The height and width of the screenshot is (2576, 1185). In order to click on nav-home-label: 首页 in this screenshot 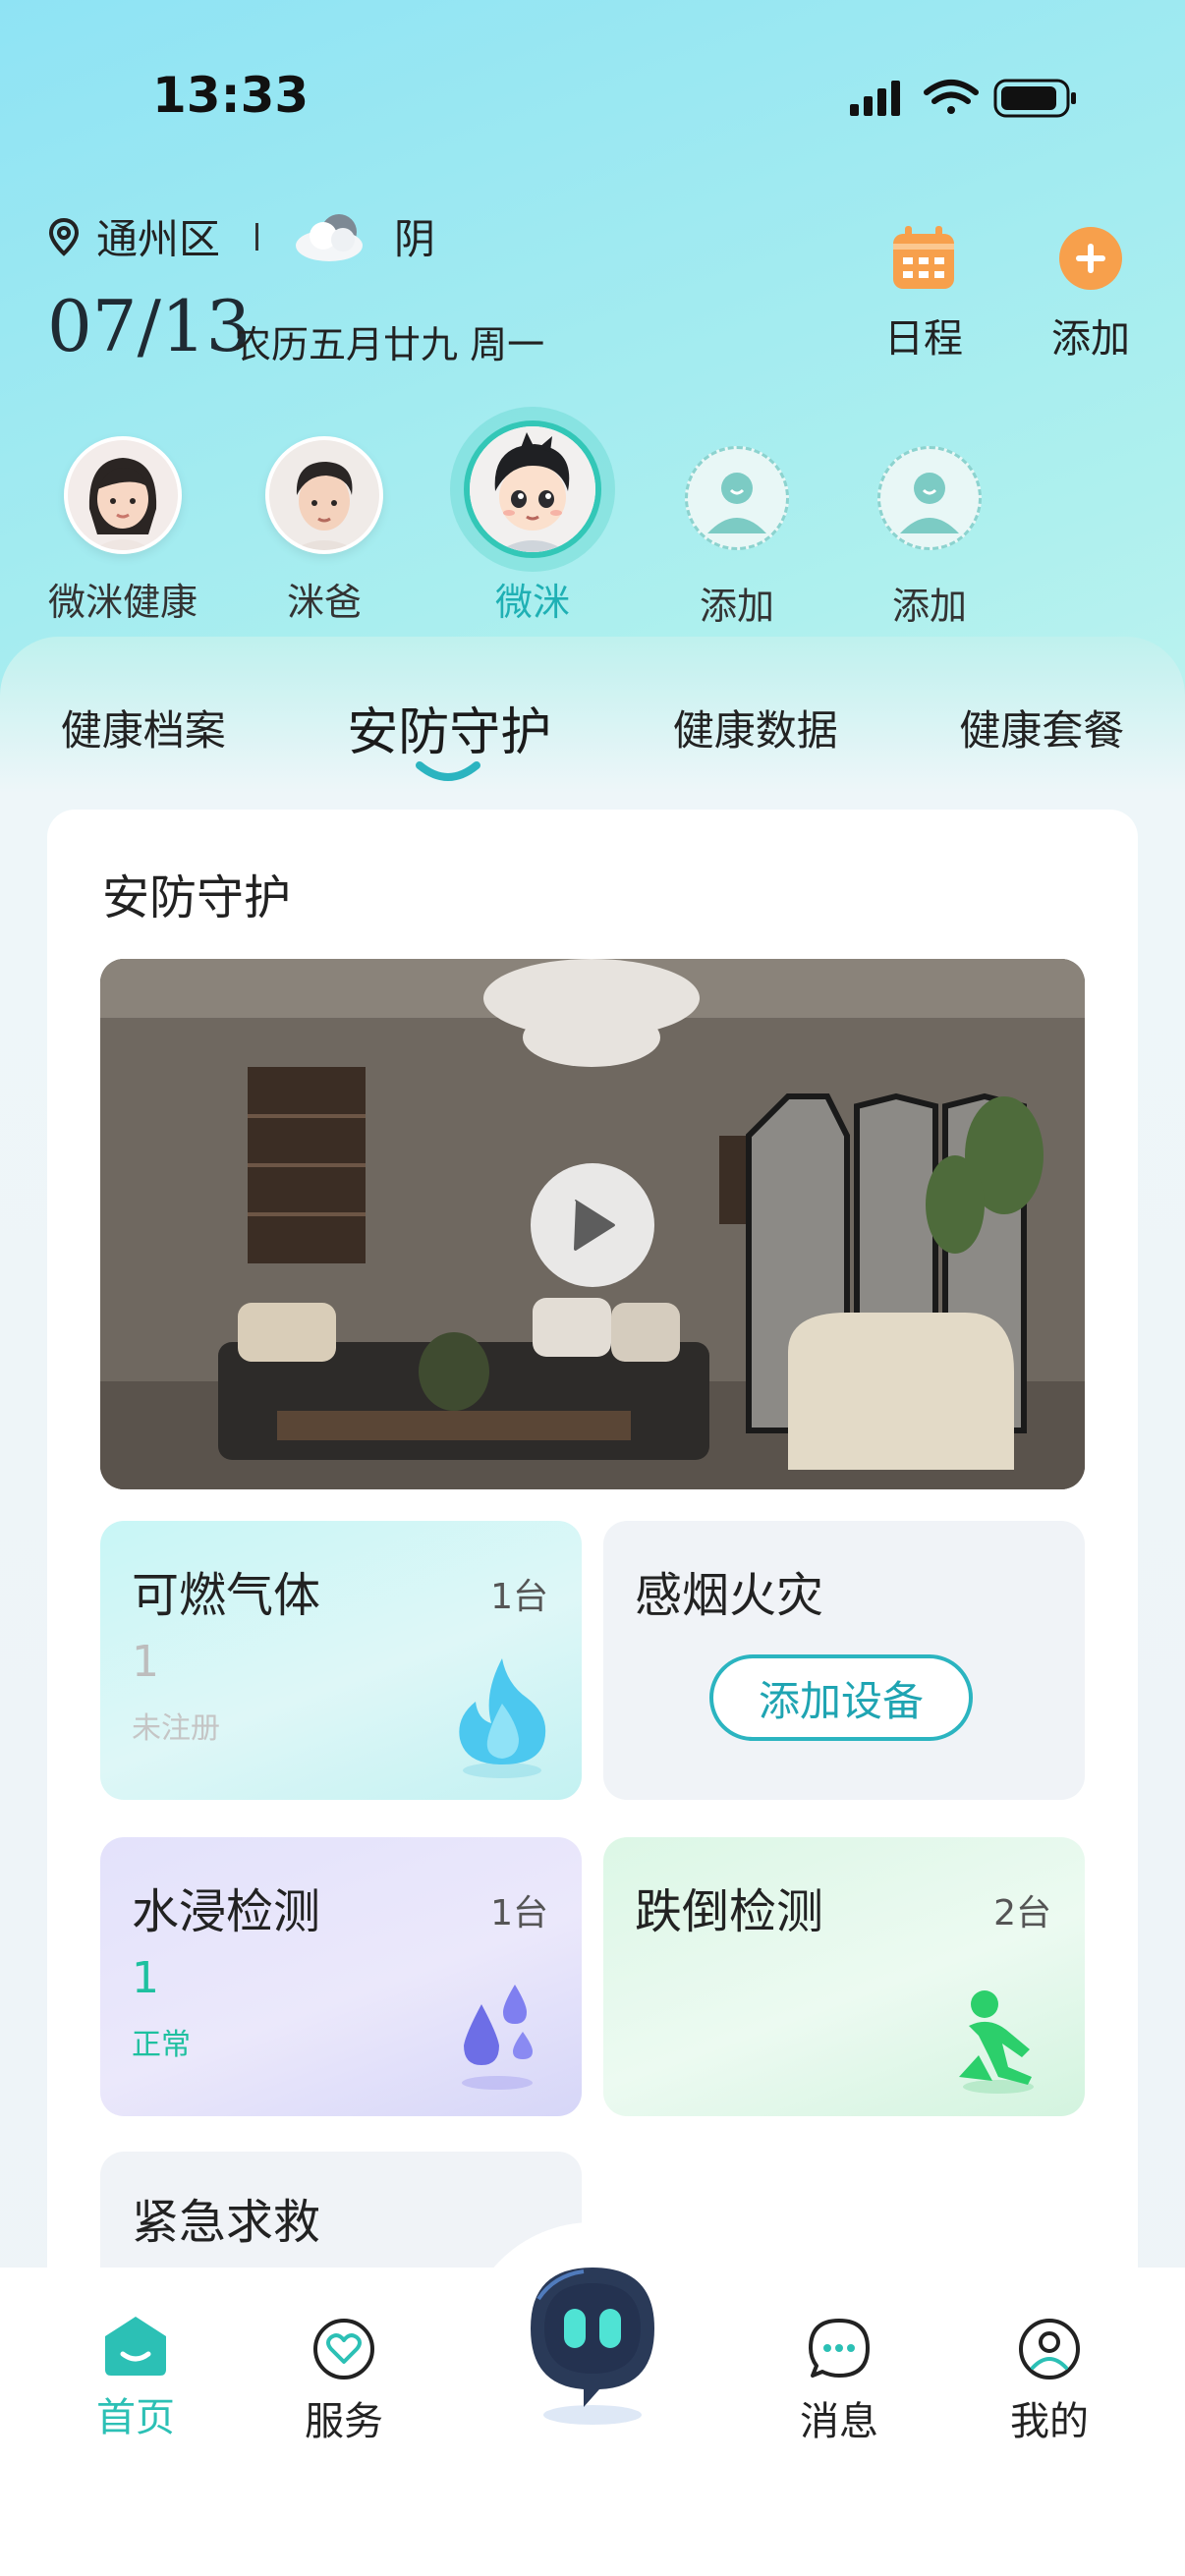, I will do `click(136, 2417)`.